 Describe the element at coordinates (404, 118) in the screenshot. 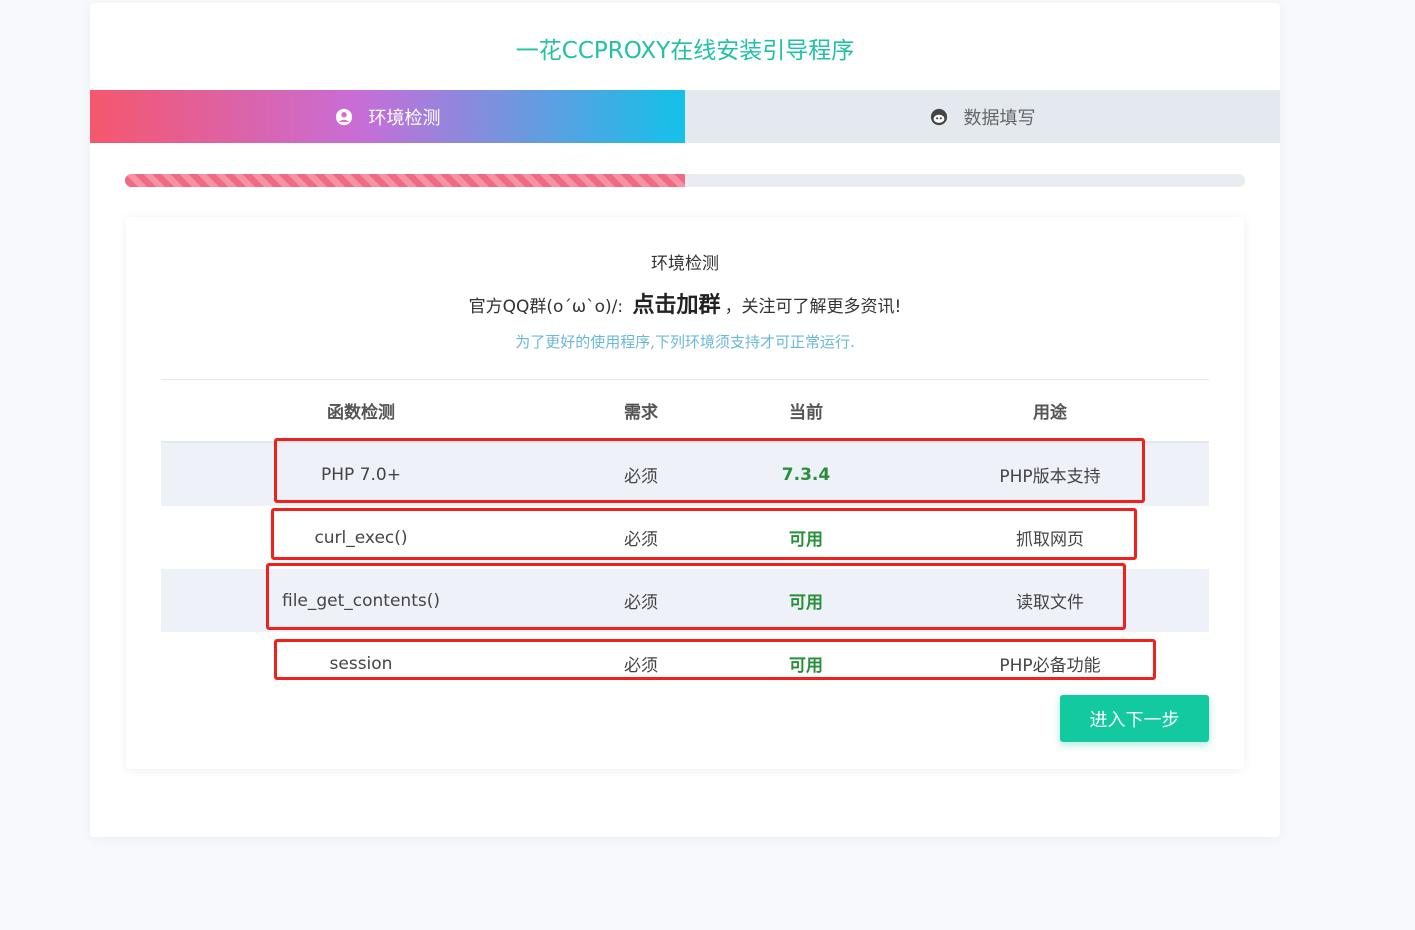

I see `tab-env-check-label: 环境检测` at that location.